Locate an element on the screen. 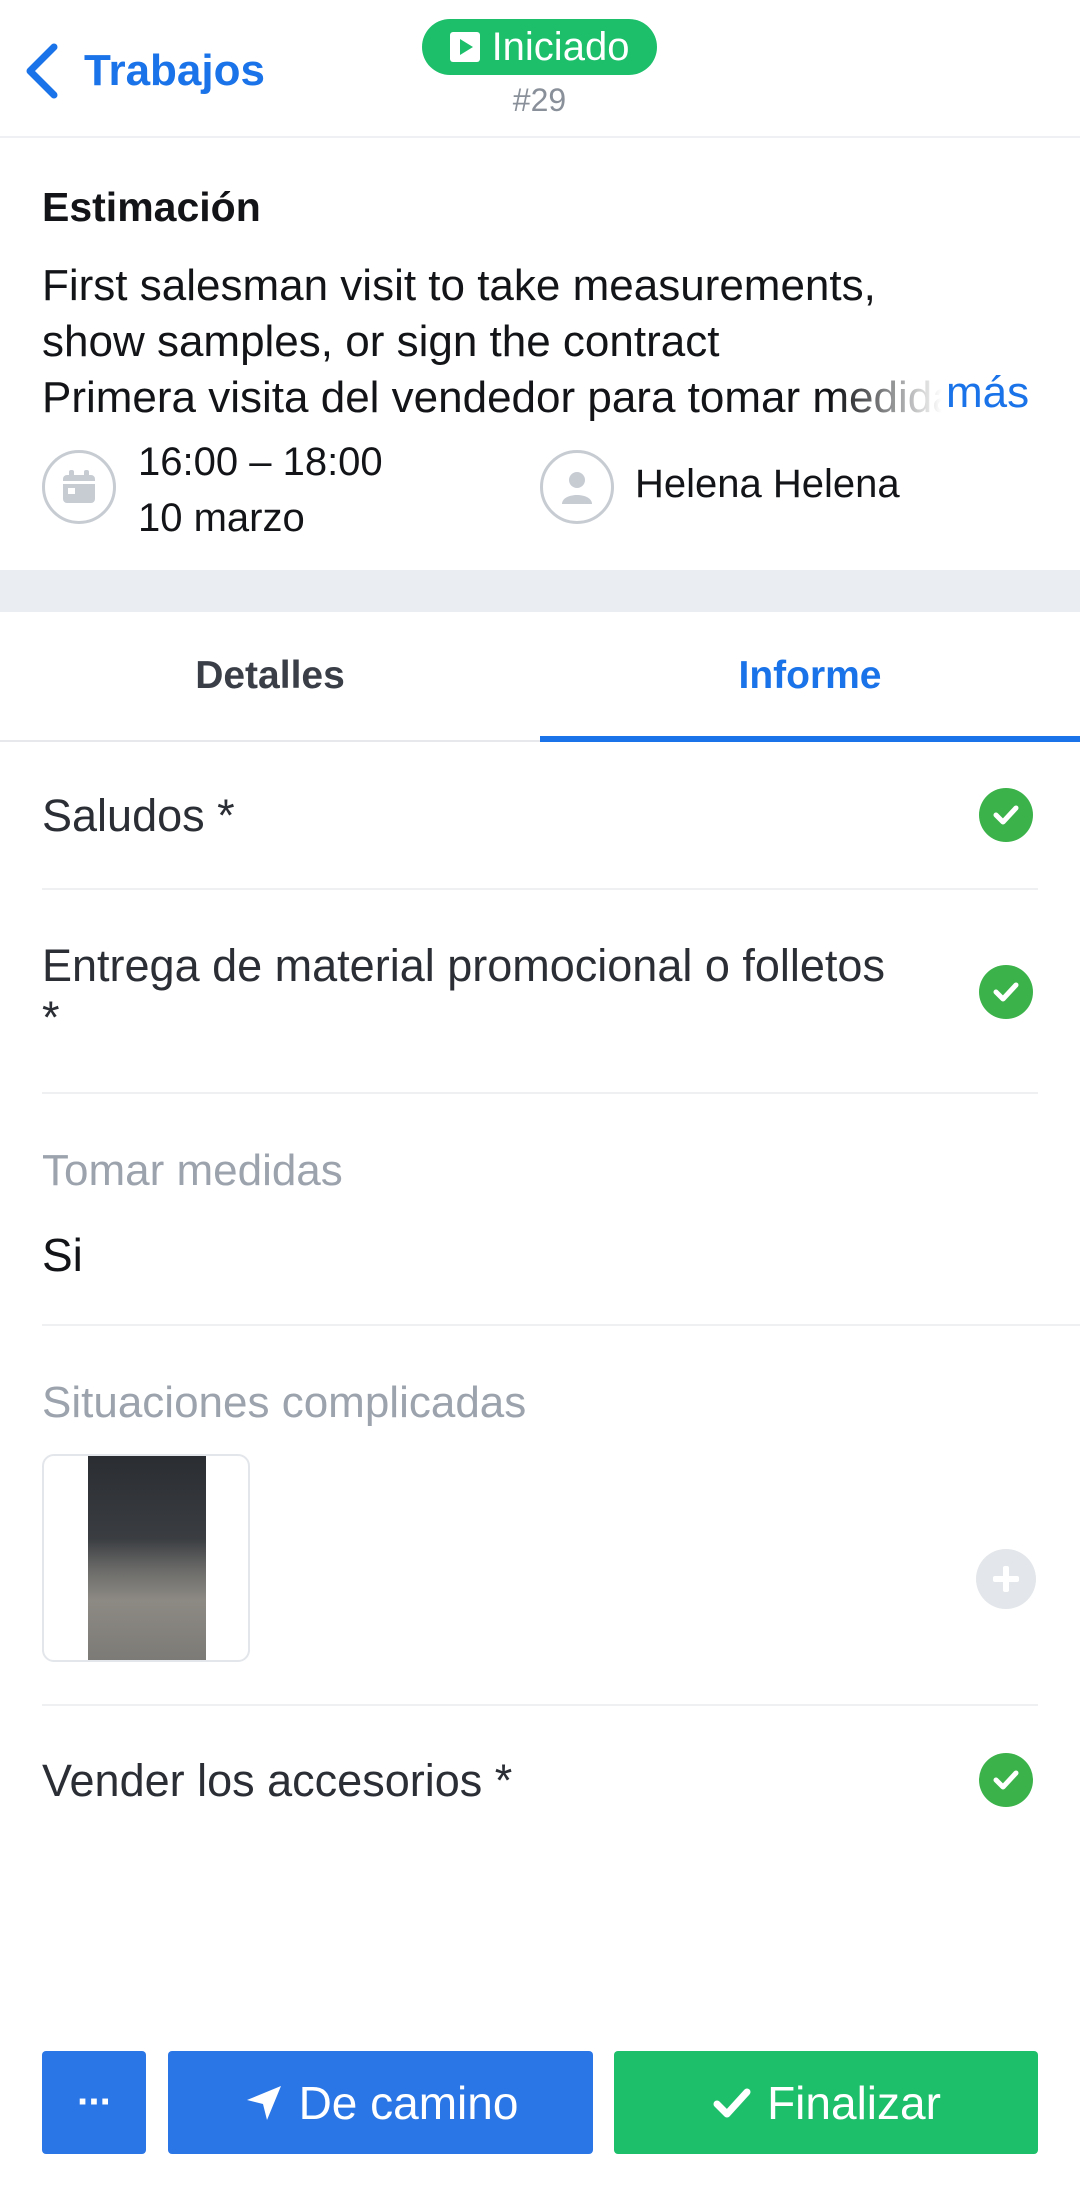  status-badge: Iniciado is located at coordinates (539, 47).